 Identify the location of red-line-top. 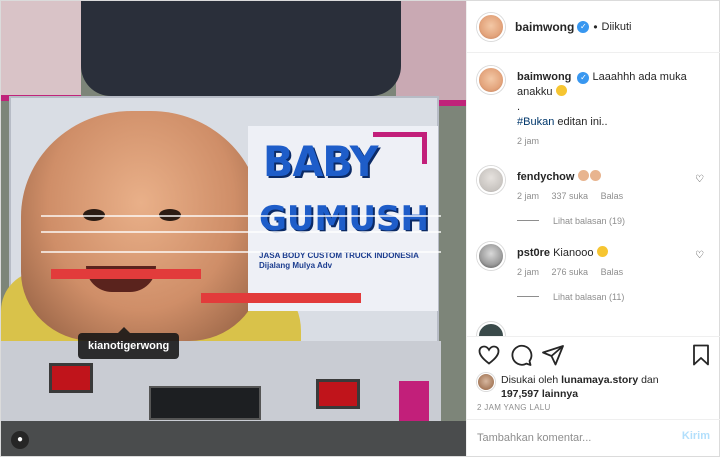
(126, 274).